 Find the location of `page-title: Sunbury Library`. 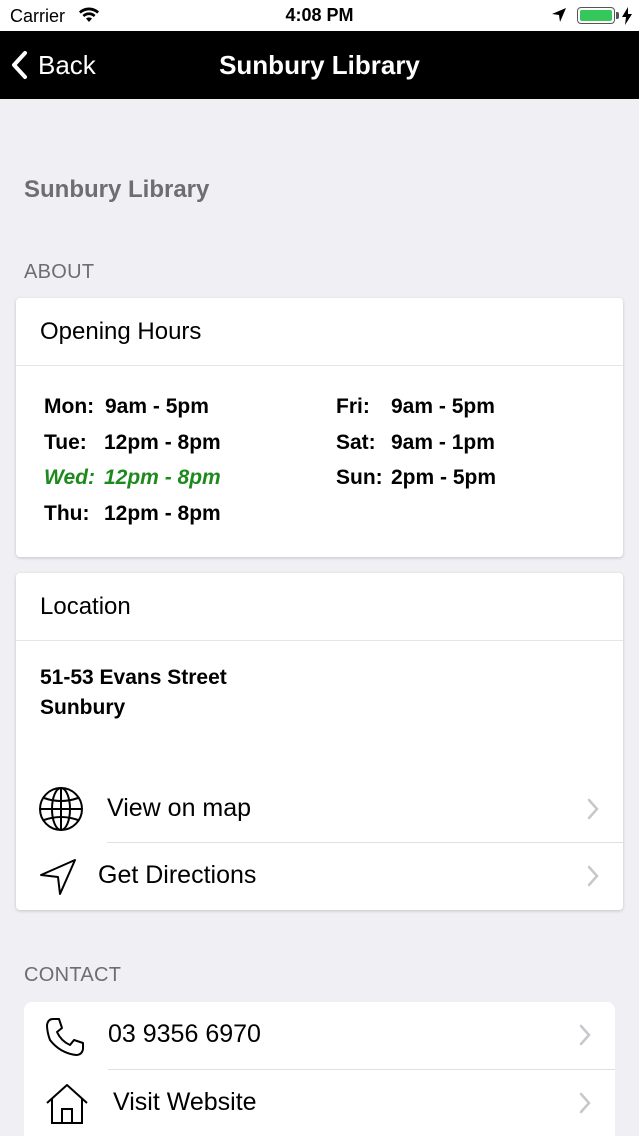

page-title: Sunbury Library is located at coordinates (117, 189).